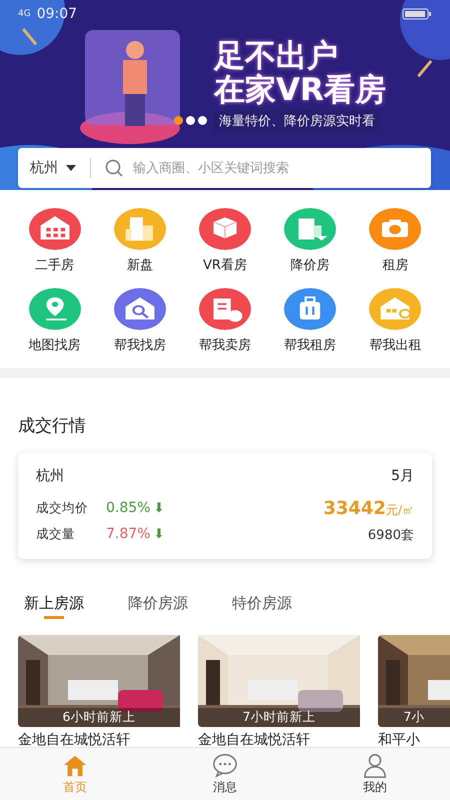 The image size is (450, 800). What do you see at coordinates (414, 717) in the screenshot?
I see `time-badge: 7小` at bounding box center [414, 717].